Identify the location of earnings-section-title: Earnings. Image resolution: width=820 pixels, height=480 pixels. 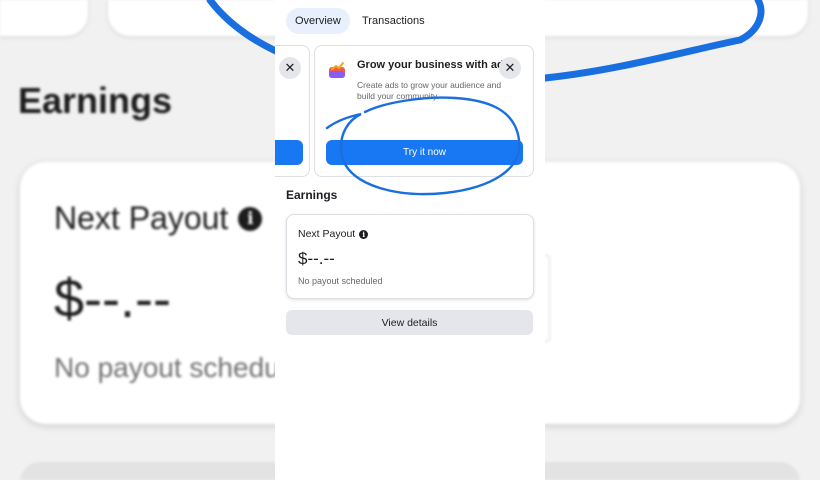
(312, 195).